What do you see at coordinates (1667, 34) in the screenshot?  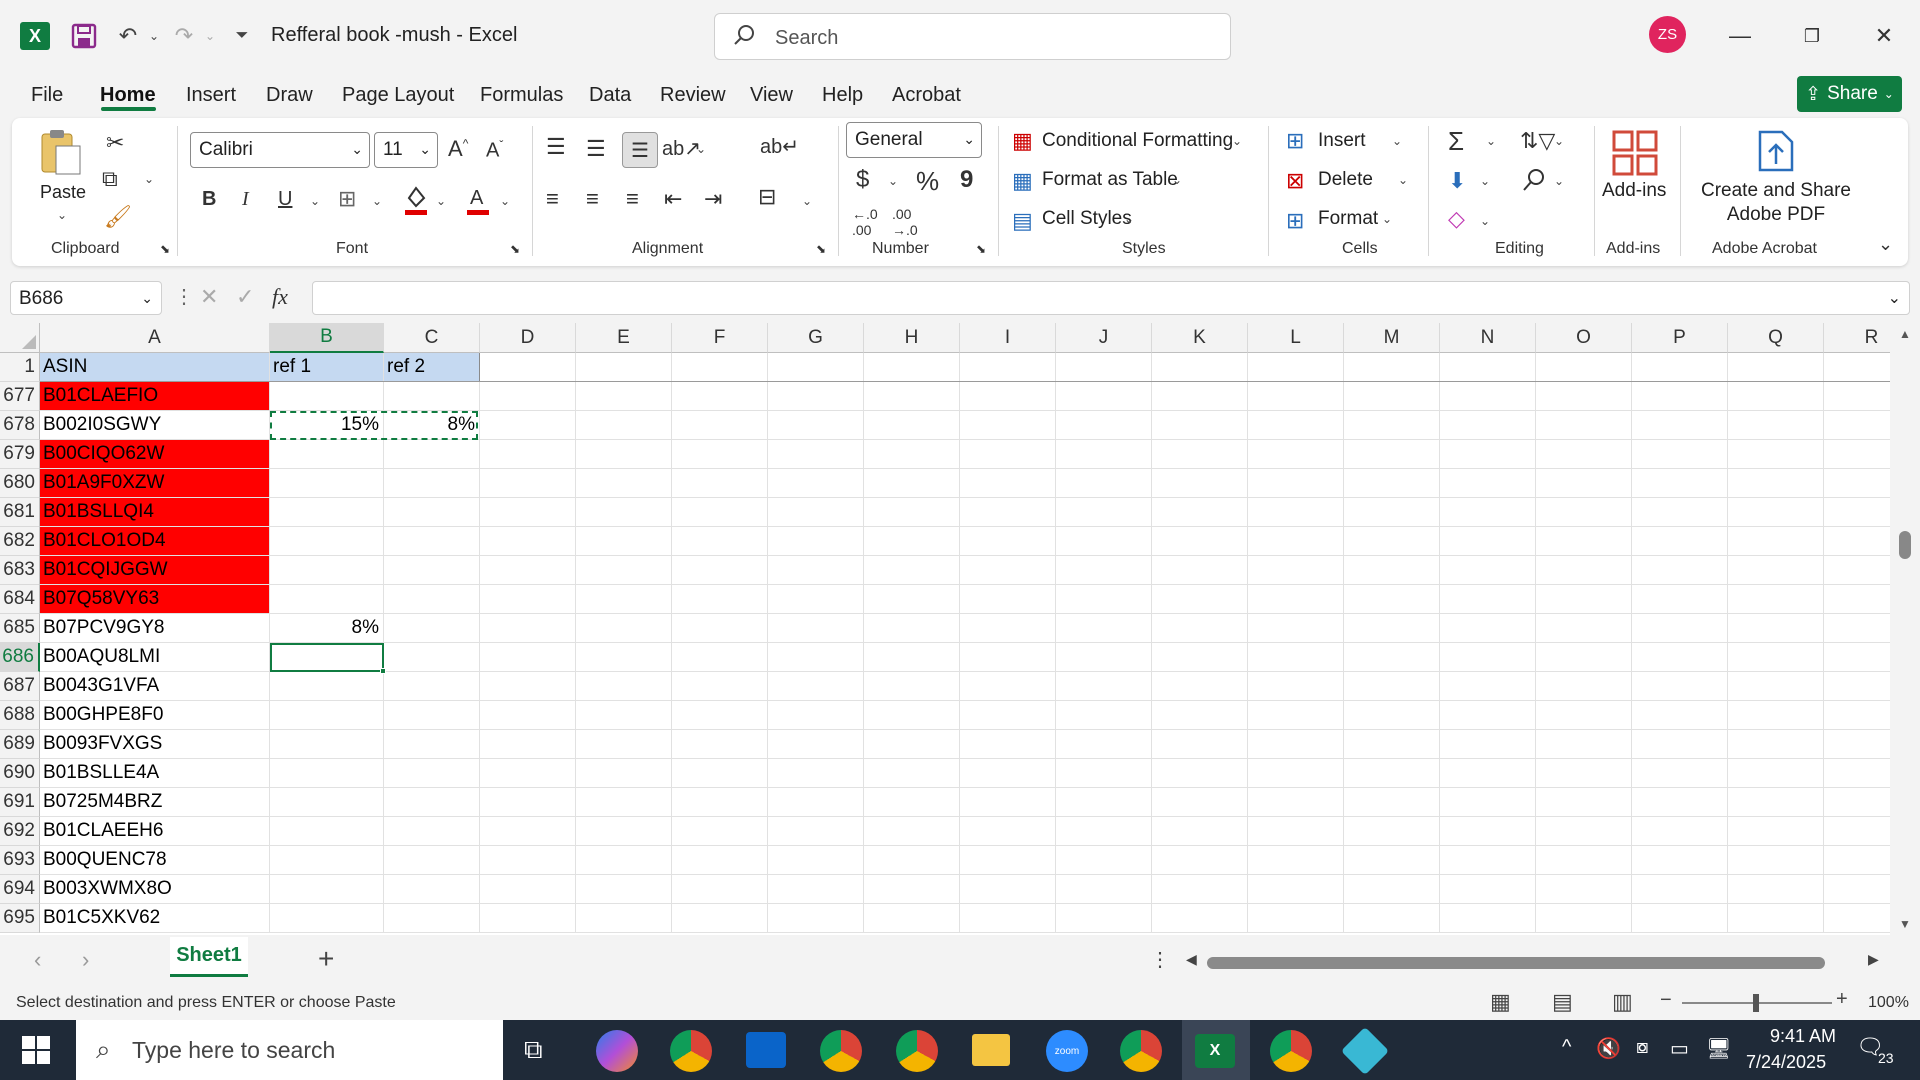 I see `avatar: ZS` at bounding box center [1667, 34].